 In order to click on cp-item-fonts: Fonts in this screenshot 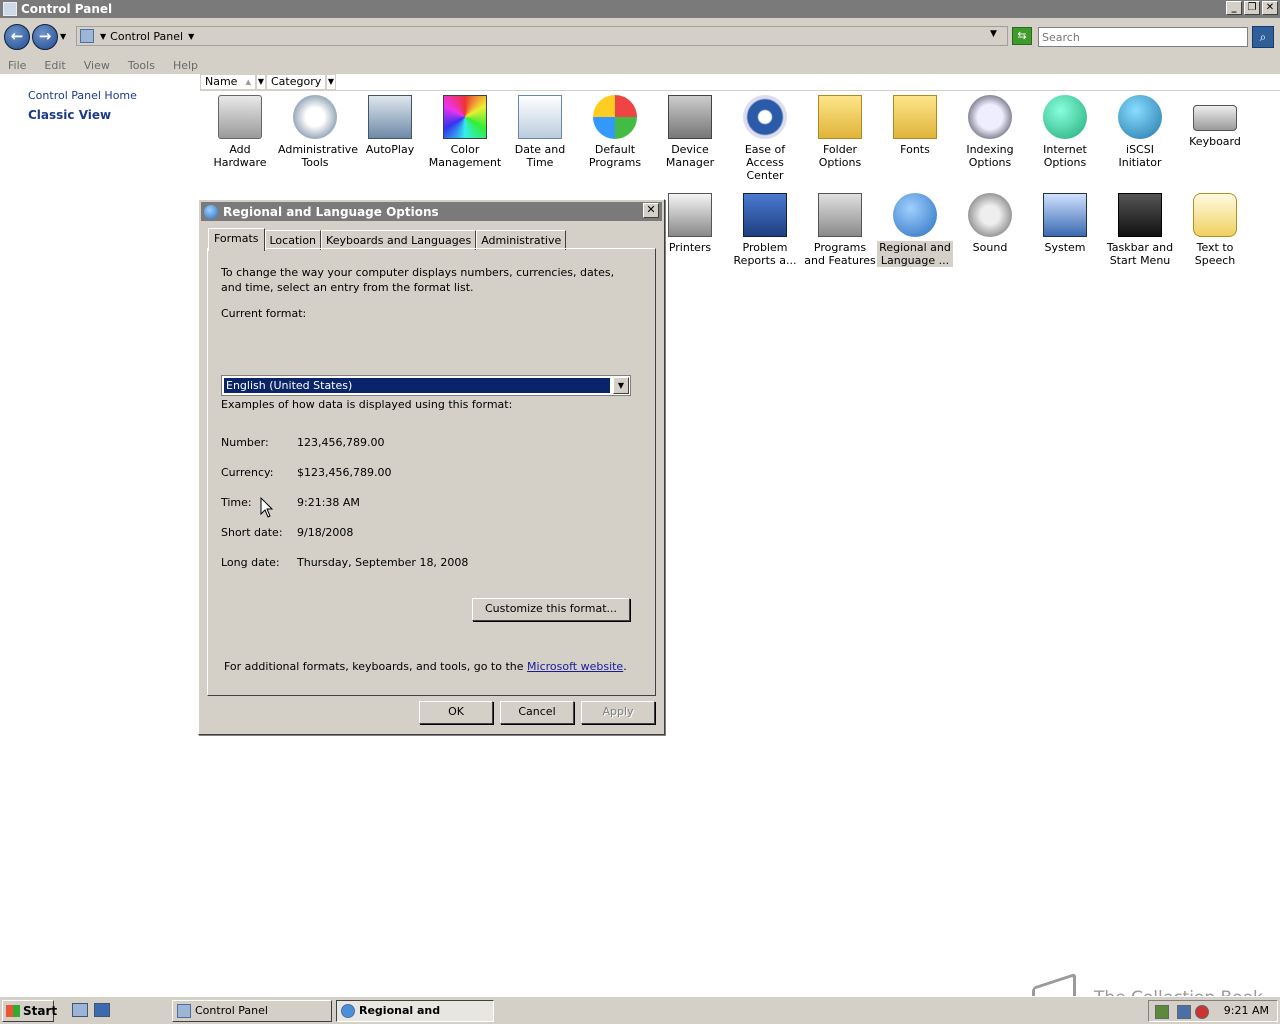, I will do `click(915, 125)`.